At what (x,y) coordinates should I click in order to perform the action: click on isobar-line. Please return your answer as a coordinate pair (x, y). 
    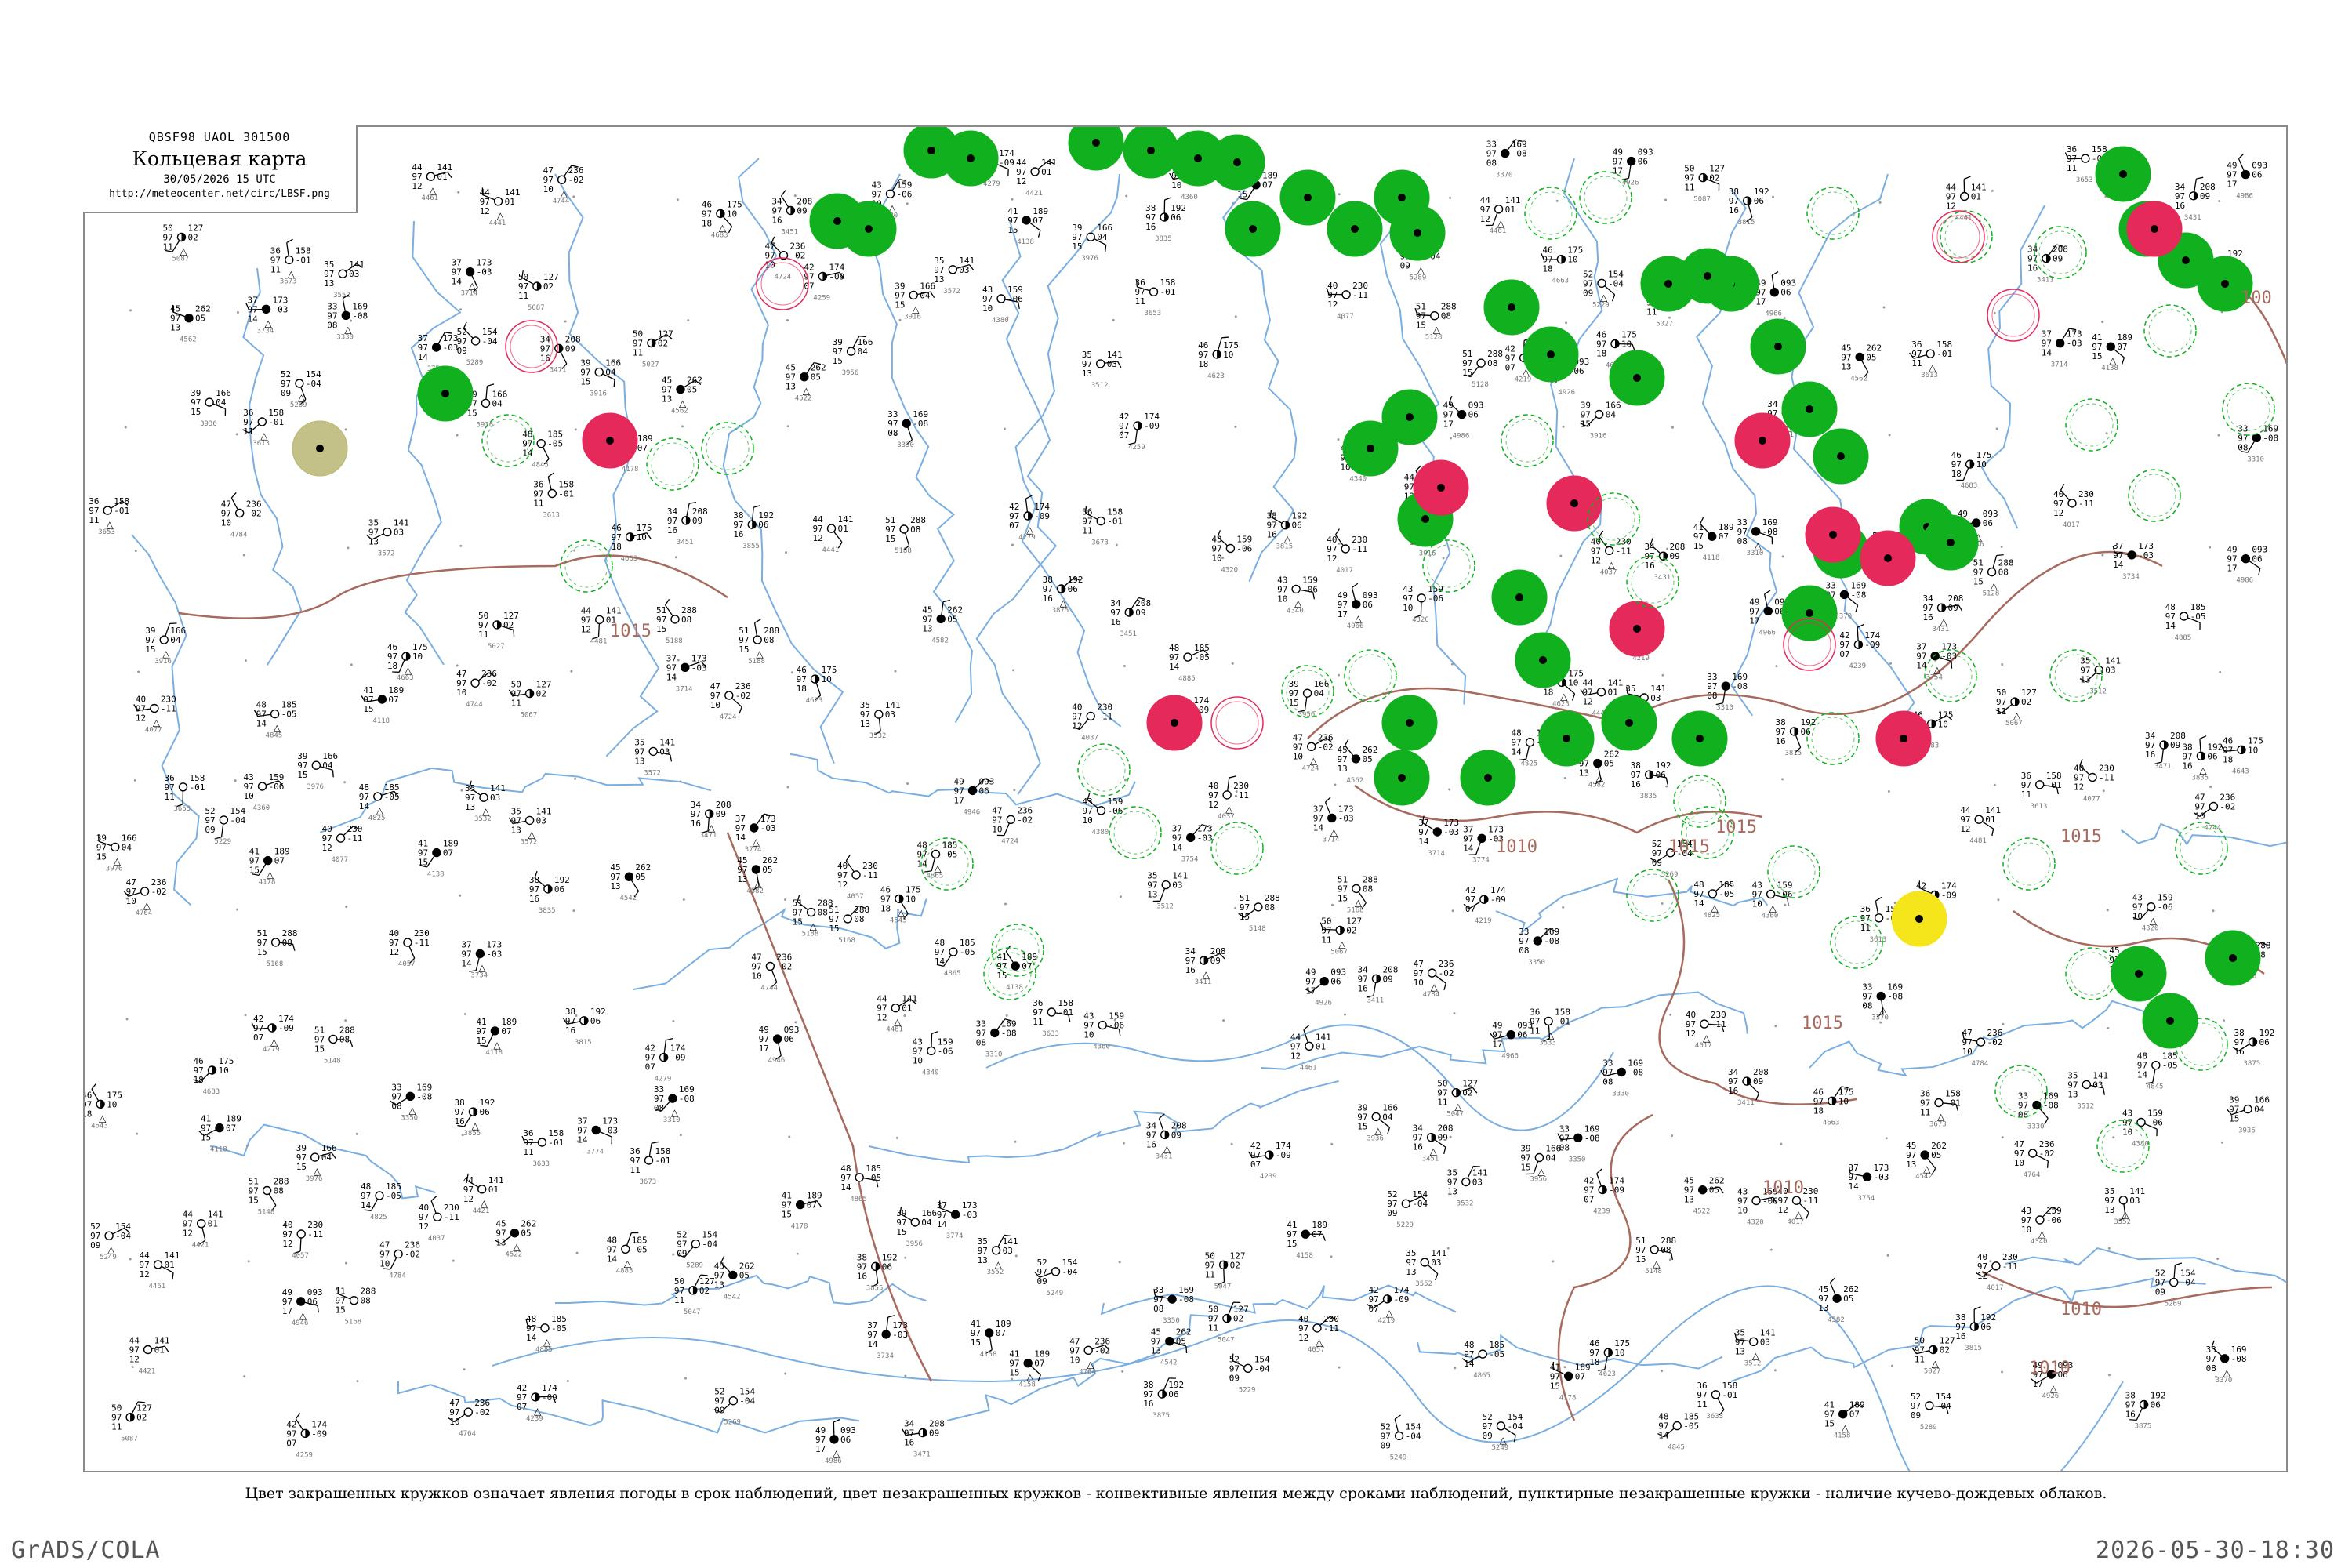
    Looking at the image, I should click on (2127, 1289).